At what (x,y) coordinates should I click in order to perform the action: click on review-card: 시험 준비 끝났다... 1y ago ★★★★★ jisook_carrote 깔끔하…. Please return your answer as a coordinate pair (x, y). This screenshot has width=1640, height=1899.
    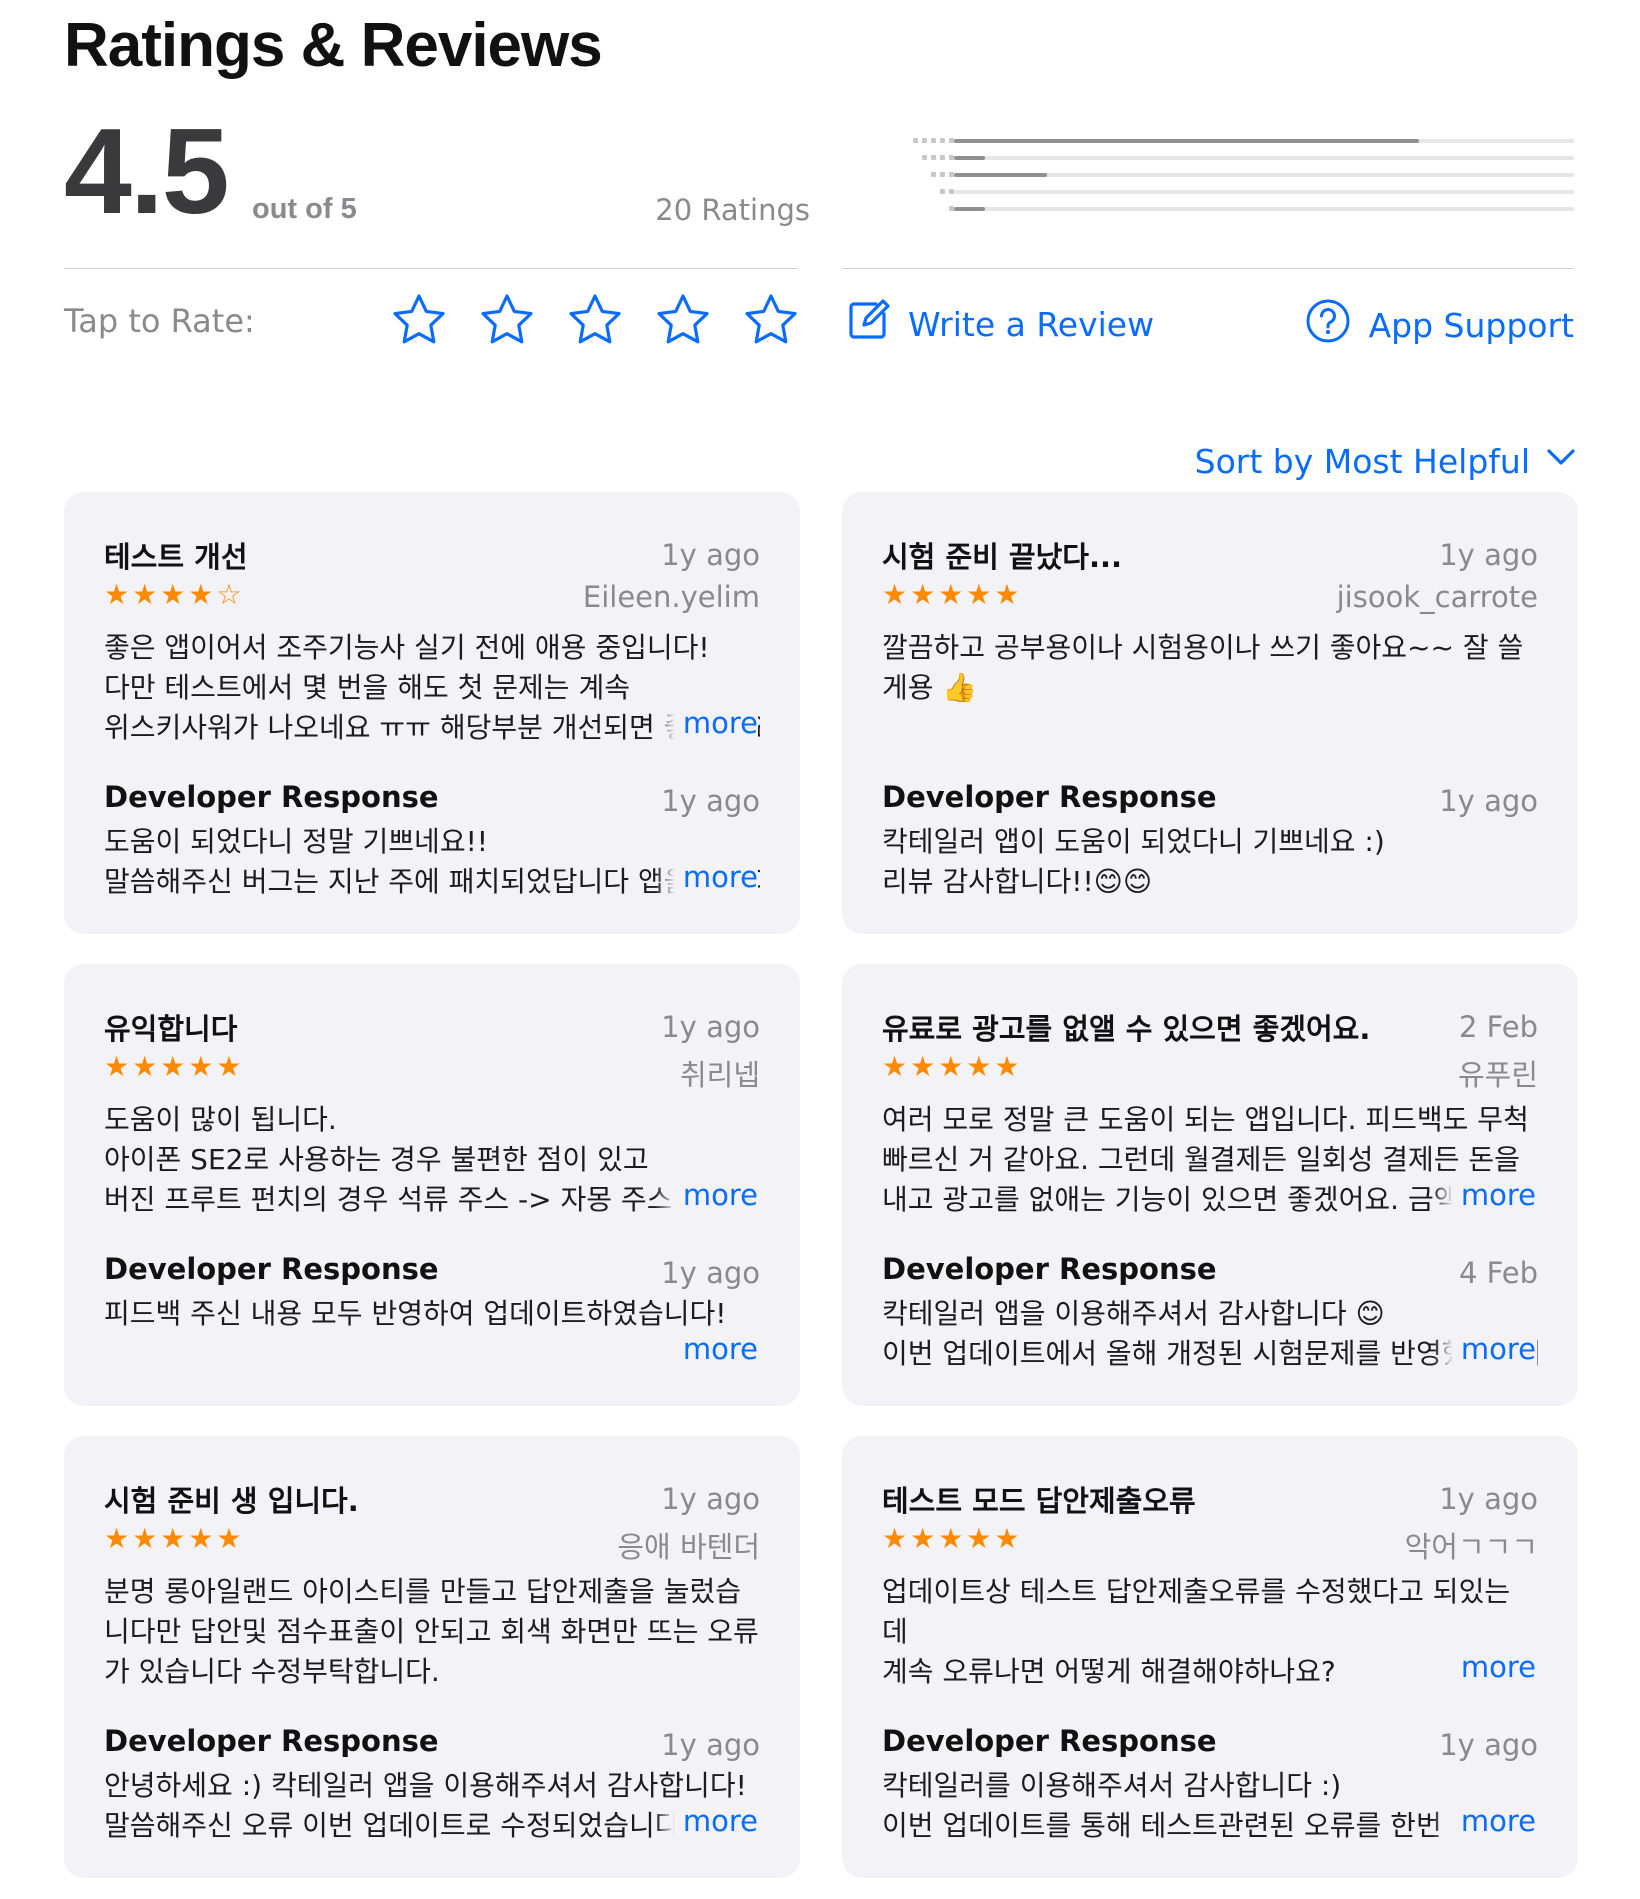
    Looking at the image, I should click on (1210, 713).